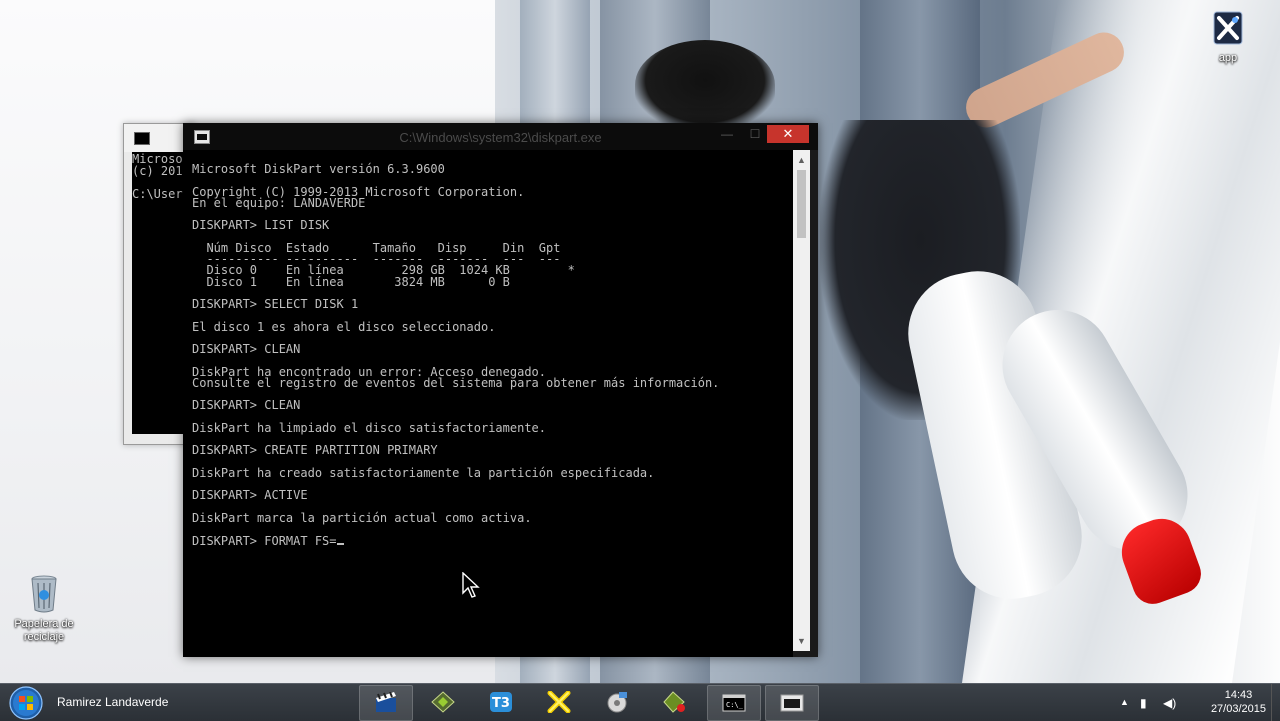 The width and height of the screenshot is (1280, 721). What do you see at coordinates (315, 450) in the screenshot?
I see `console-line: DISKPART> CREATE PARTITION PRIMARY` at bounding box center [315, 450].